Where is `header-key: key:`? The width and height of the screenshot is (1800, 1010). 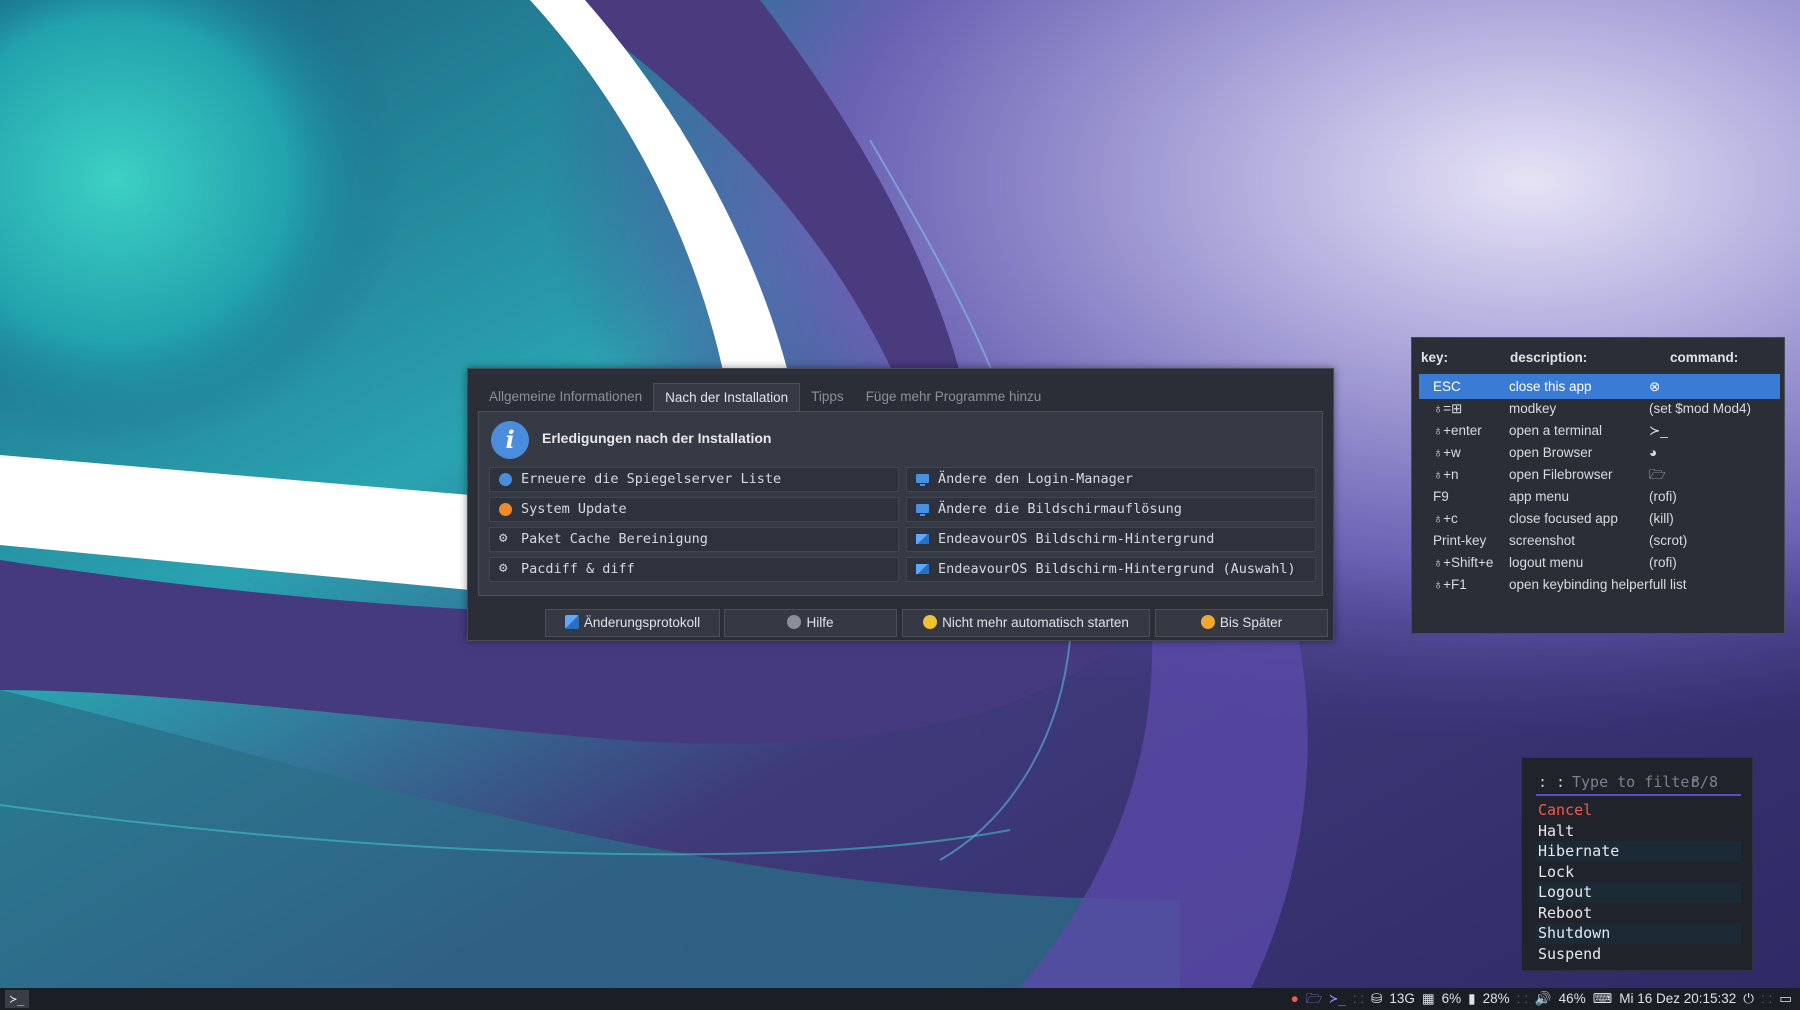
header-key: key: is located at coordinates (1435, 357).